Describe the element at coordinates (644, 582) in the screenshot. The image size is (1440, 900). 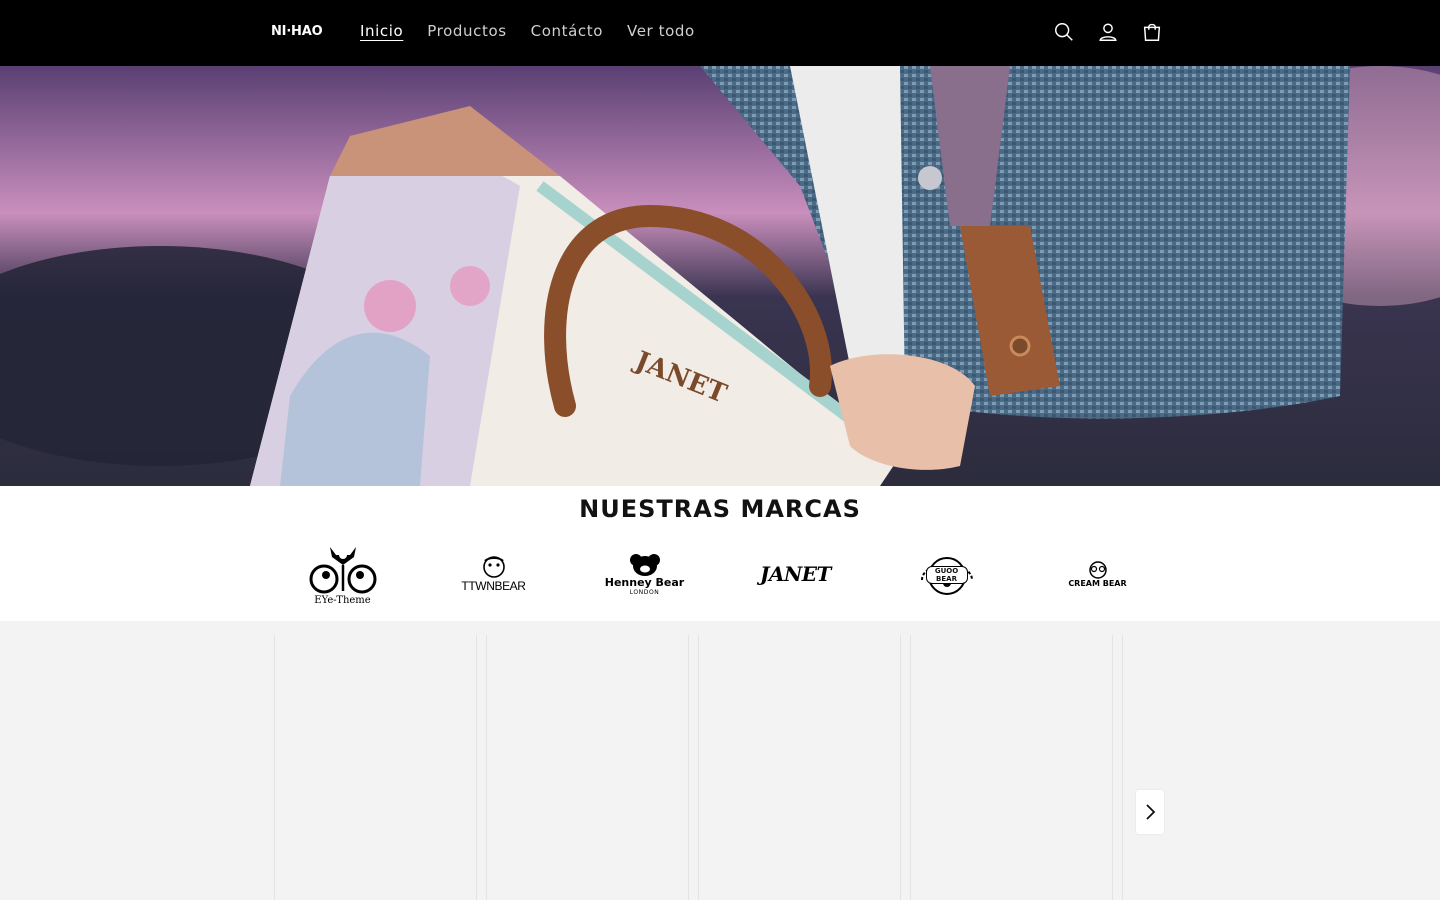
I see `brand-label: Henney Bear` at that location.